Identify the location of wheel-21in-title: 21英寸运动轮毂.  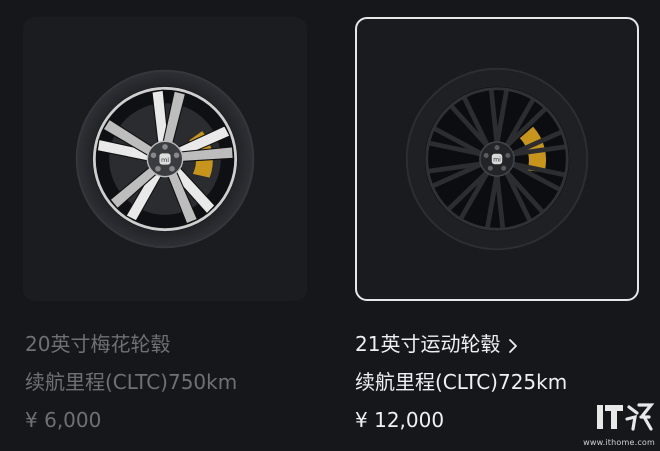
(428, 344).